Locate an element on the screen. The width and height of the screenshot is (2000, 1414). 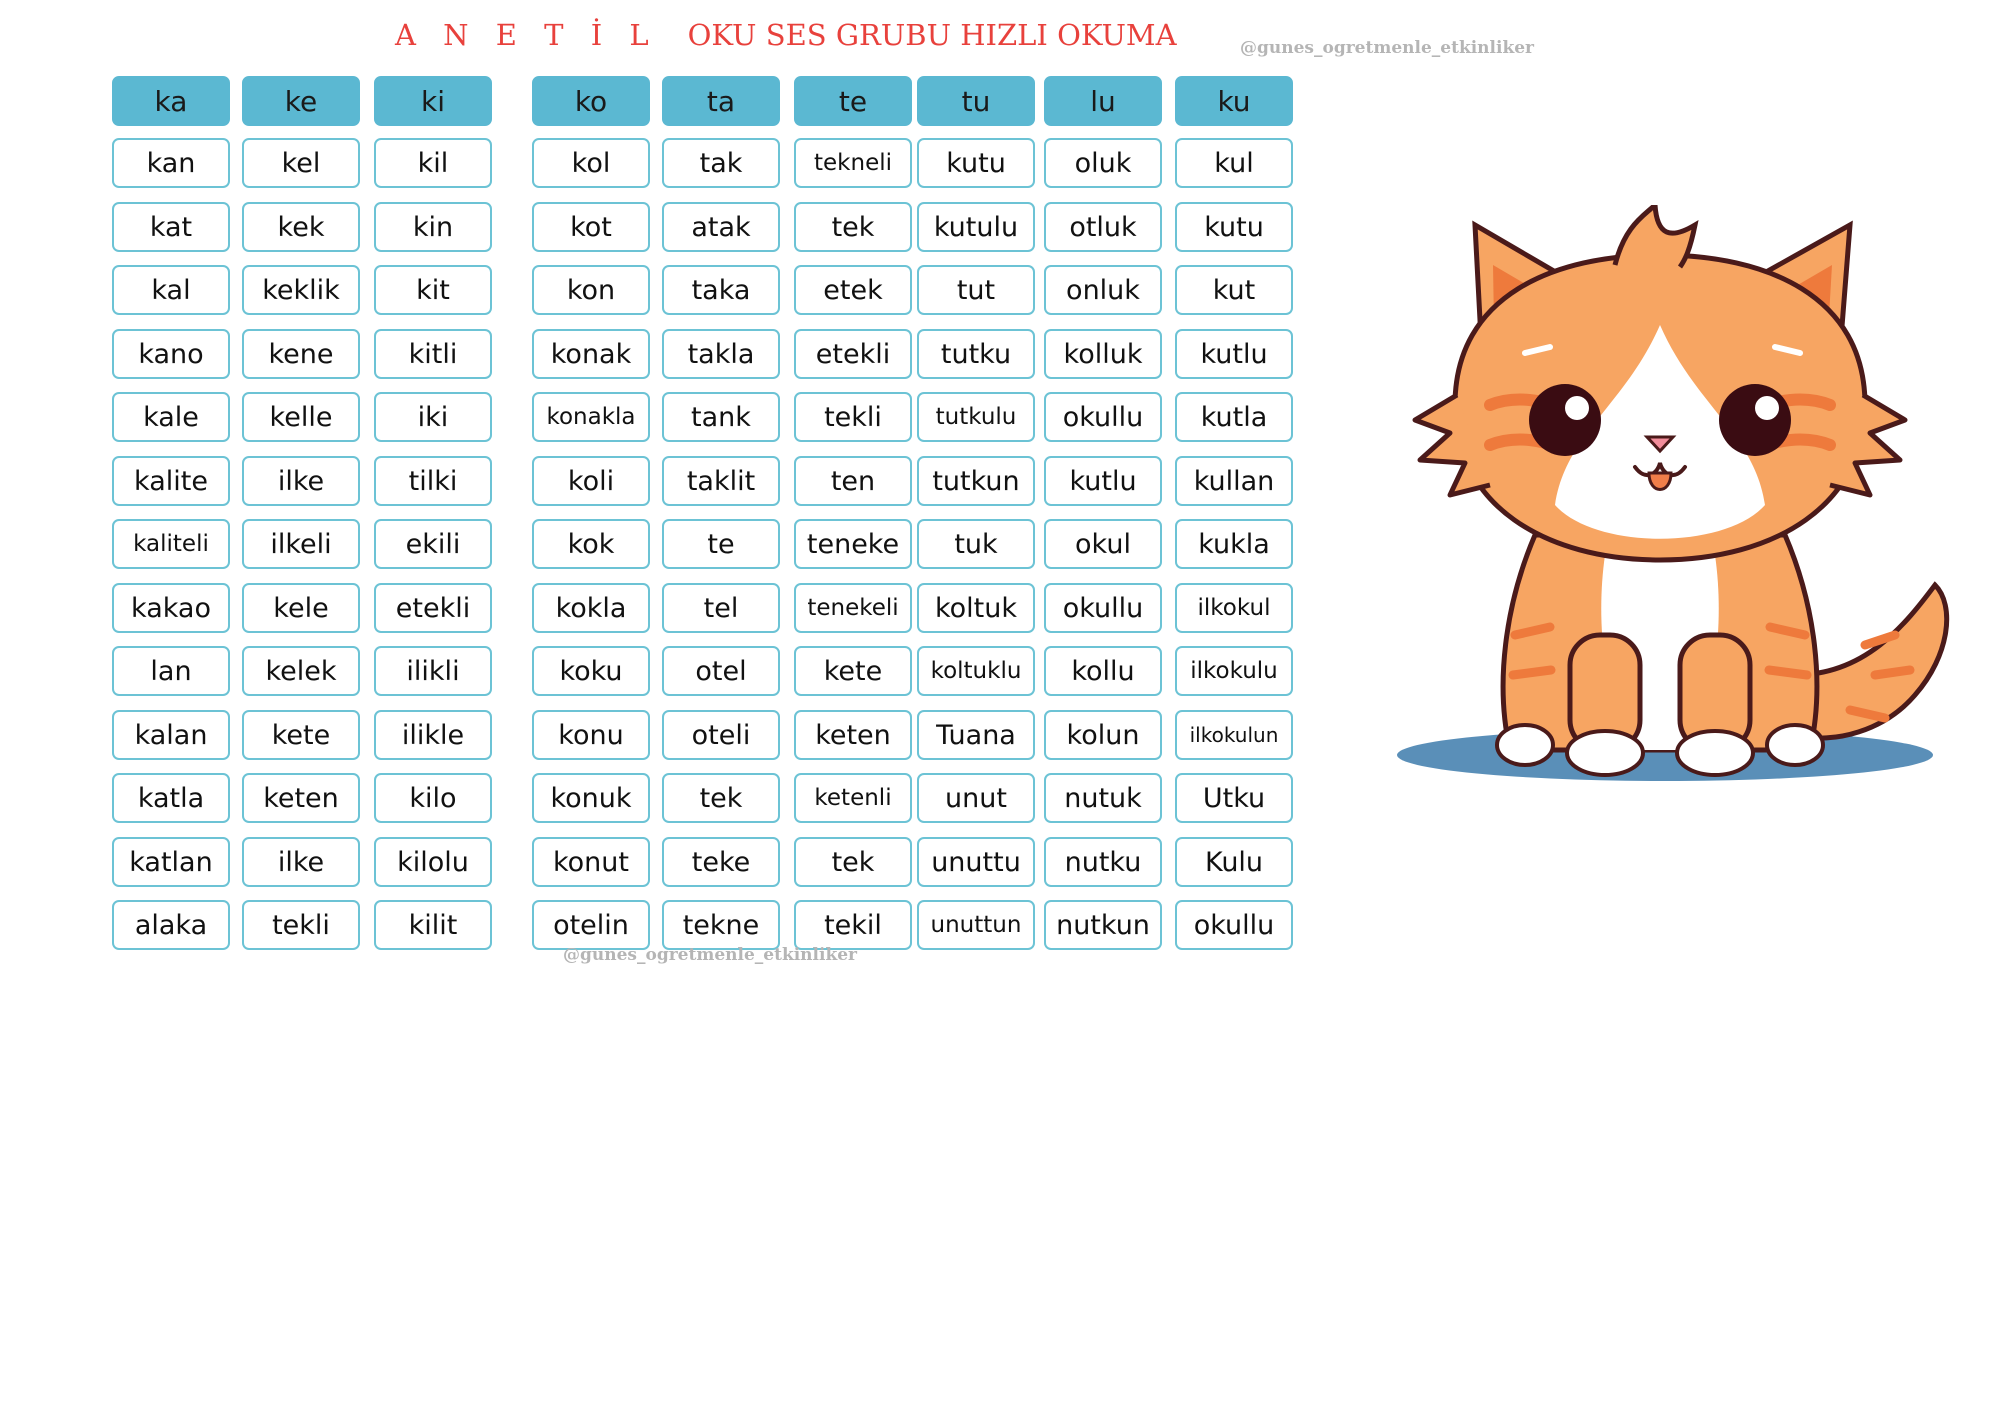
word-card: kale is located at coordinates (171, 417).